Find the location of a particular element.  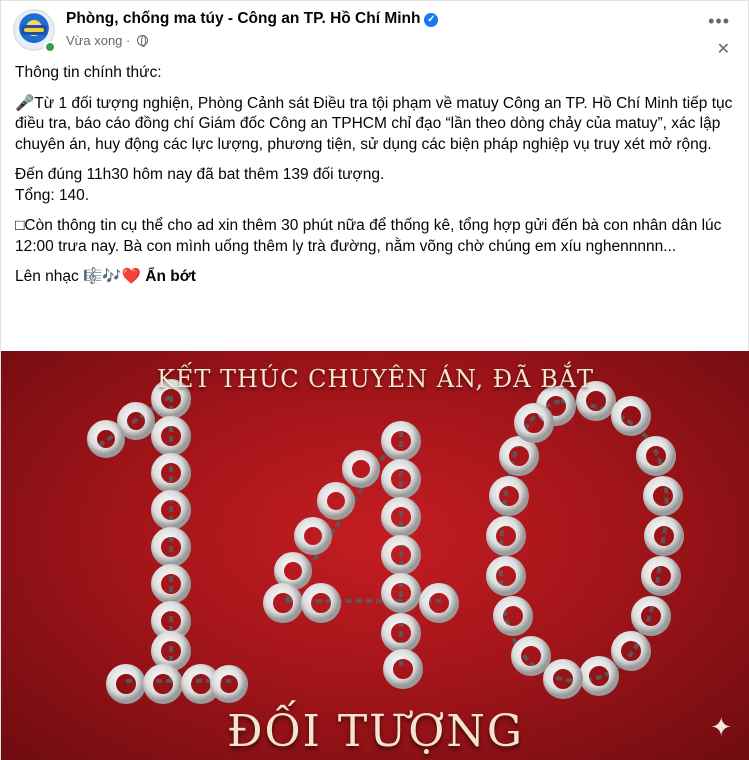

sparkle-icon: ✦ is located at coordinates (721, 727).